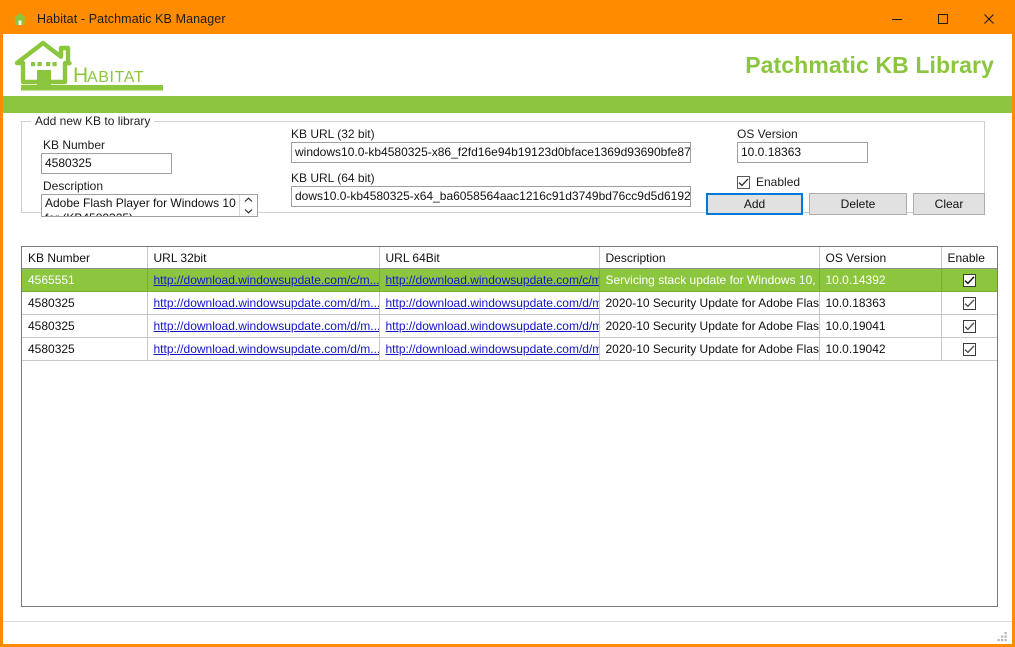 Image resolution: width=1015 pixels, height=647 pixels. What do you see at coordinates (709, 258) in the screenshot?
I see `column-header-description: Description` at bounding box center [709, 258].